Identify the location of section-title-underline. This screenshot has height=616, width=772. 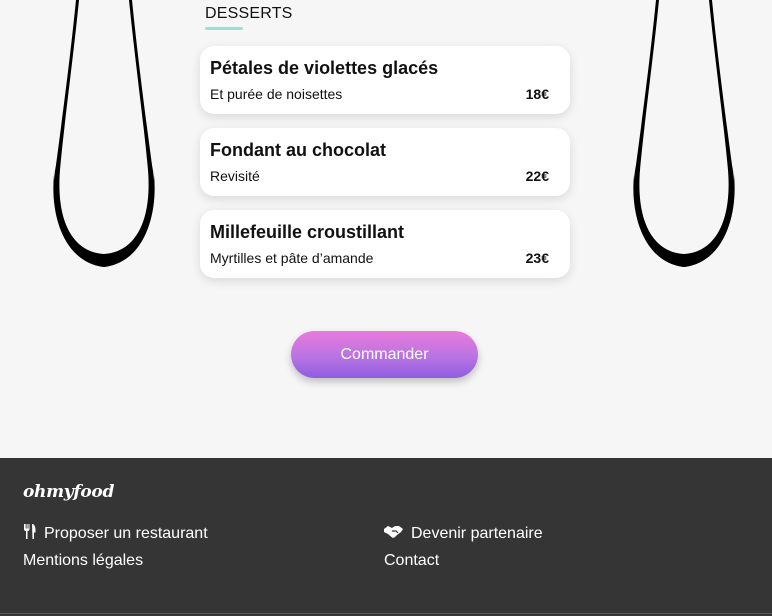
(224, 28).